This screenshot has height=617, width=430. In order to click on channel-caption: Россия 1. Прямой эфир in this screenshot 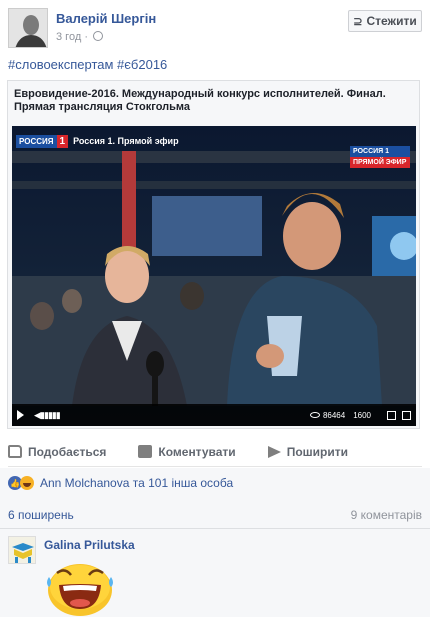, I will do `click(126, 141)`.